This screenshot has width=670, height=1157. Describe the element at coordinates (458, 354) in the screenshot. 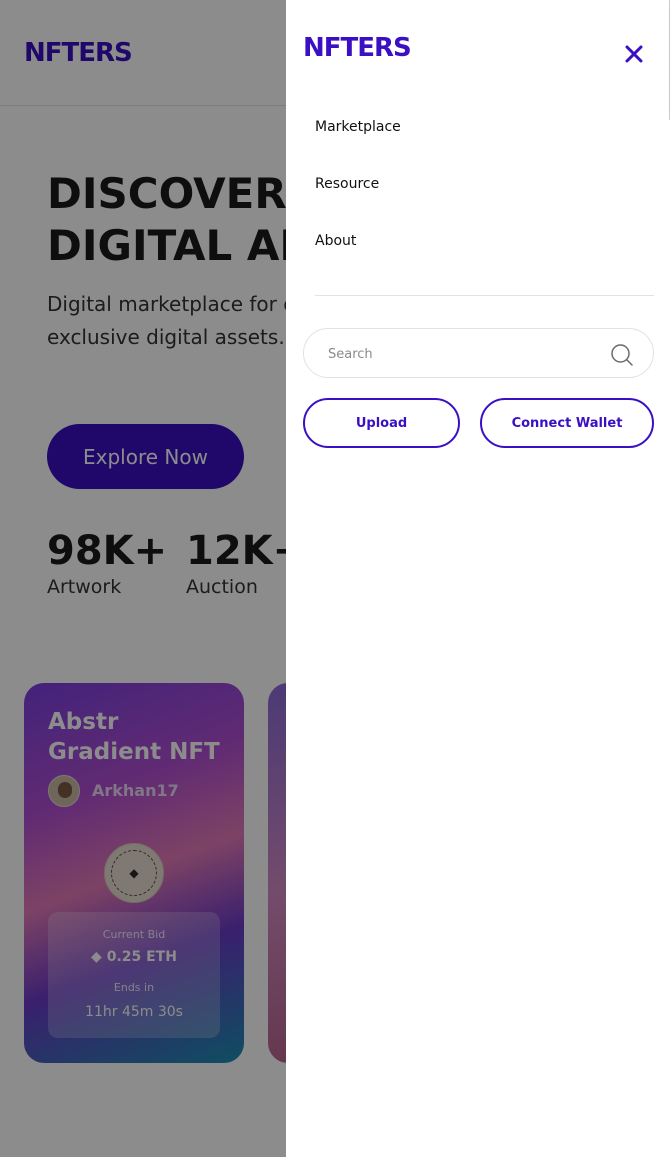

I see `search-input` at that location.